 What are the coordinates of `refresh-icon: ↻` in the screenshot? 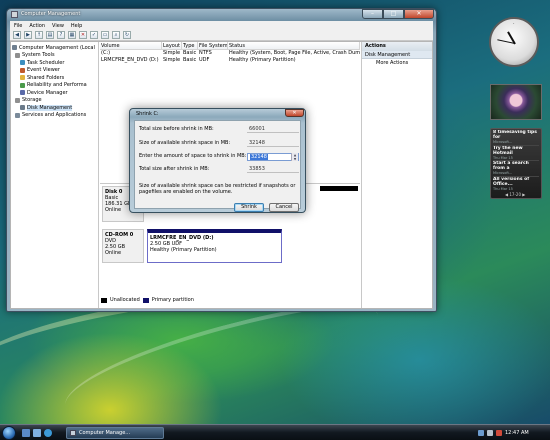 It's located at (127, 35).